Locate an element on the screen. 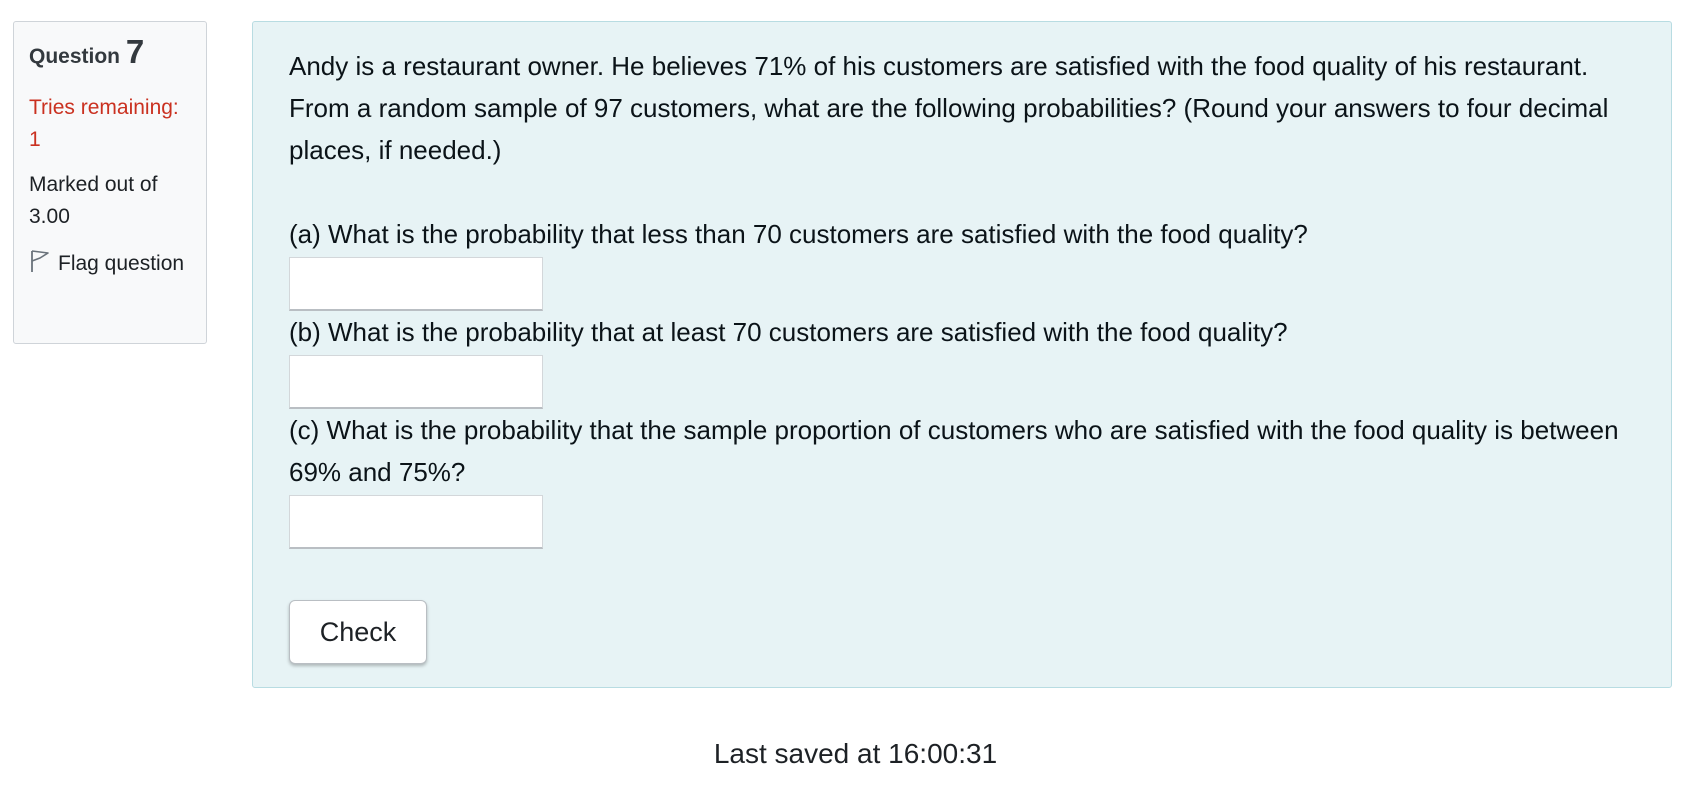  question-number: 7 is located at coordinates (135, 51).